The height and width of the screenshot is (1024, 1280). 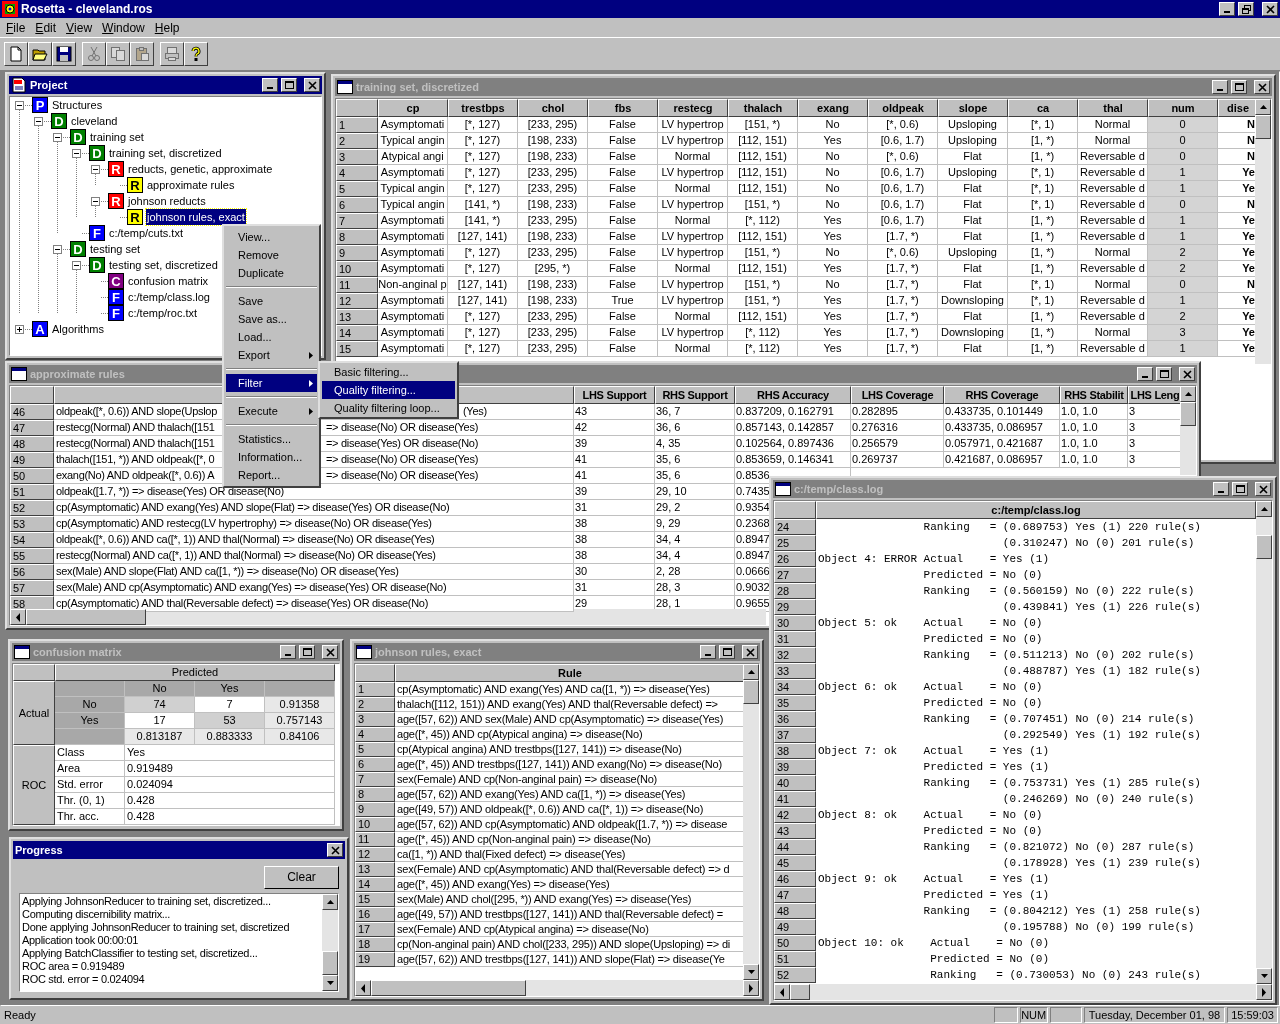 What do you see at coordinates (16, 27) in the screenshot?
I see `menu-item: File` at bounding box center [16, 27].